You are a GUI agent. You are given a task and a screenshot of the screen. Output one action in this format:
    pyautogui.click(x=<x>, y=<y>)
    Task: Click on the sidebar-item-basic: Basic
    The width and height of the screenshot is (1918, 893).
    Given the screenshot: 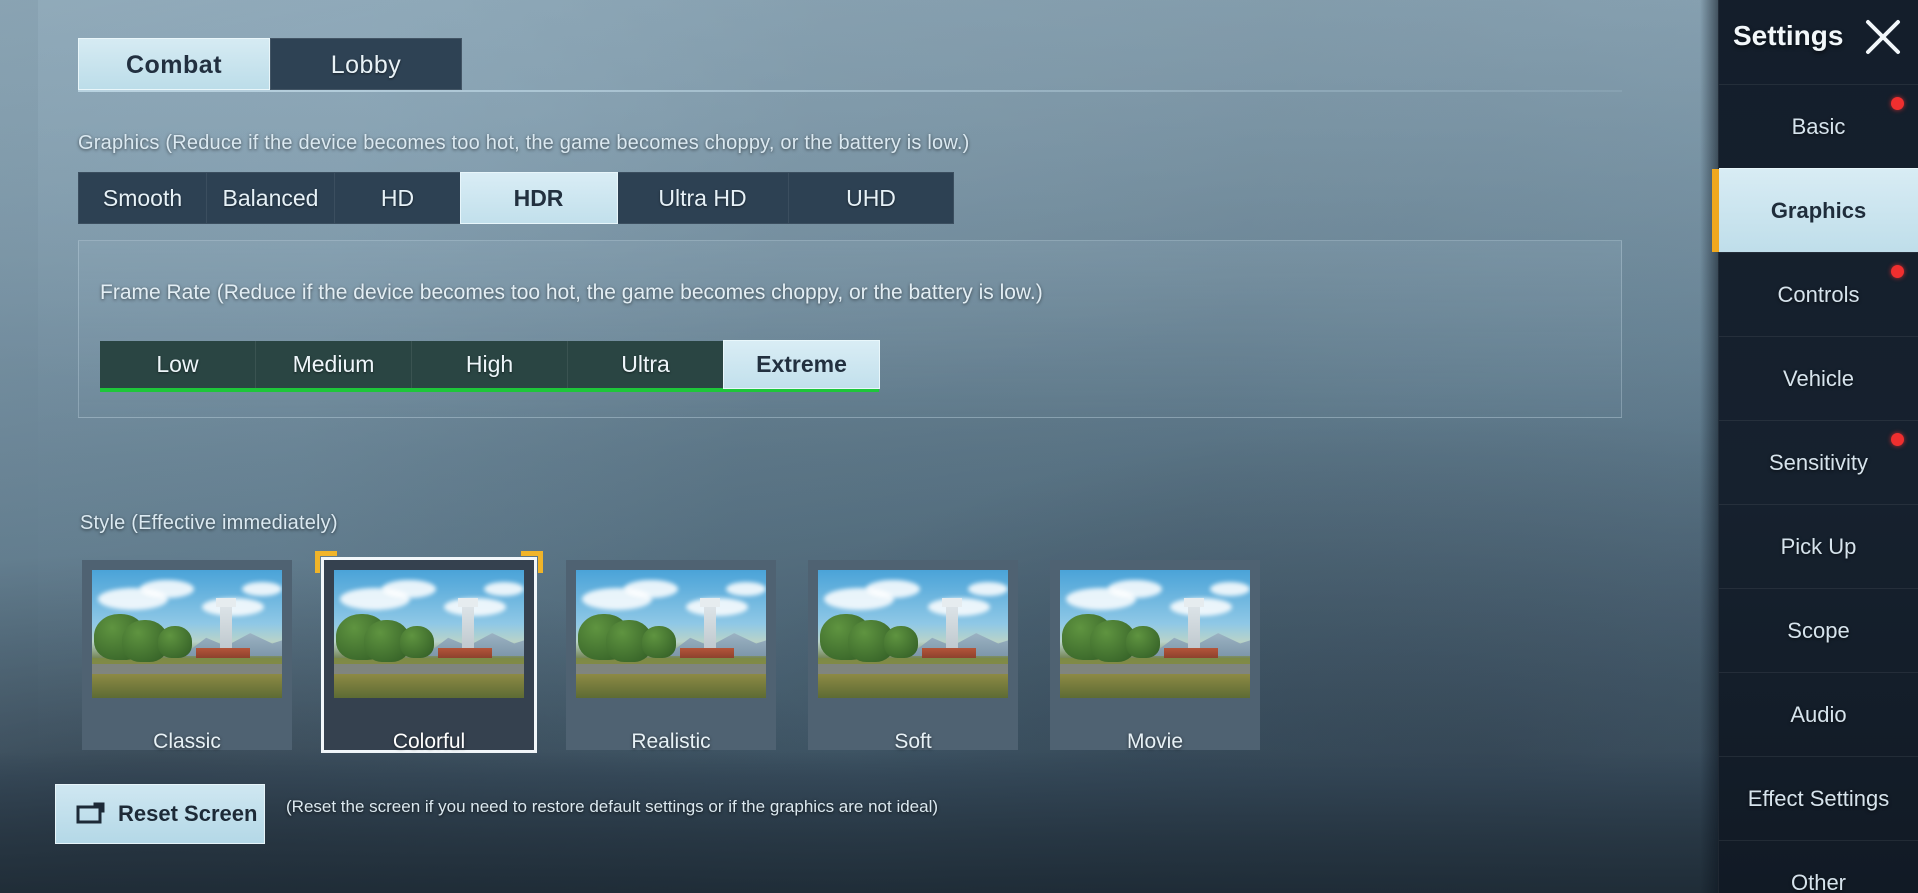 What is the action you would take?
    pyautogui.click(x=1818, y=126)
    